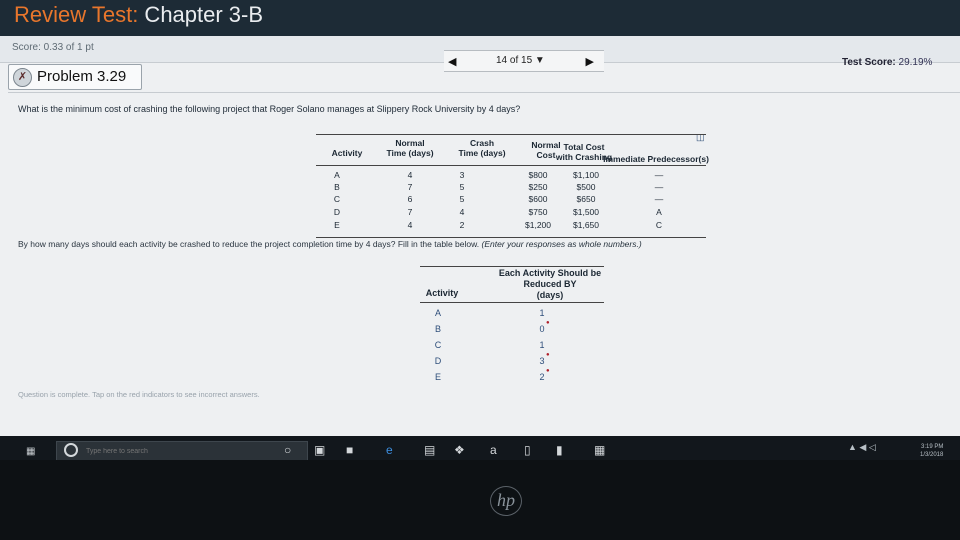 Image resolution: width=960 pixels, height=540 pixels. What do you see at coordinates (656, 159) in the screenshot?
I see `header-predecessor: Immediate Predecessor(s)` at bounding box center [656, 159].